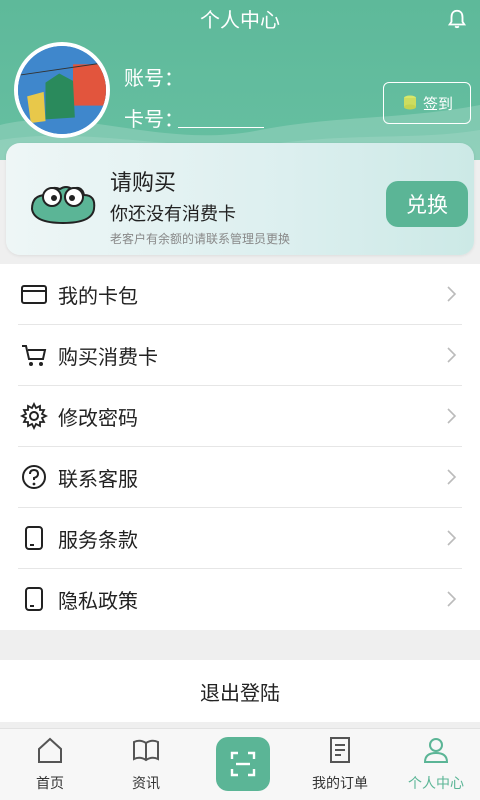  Describe the element at coordinates (240, 477) in the screenshot. I see `menu-item-customer-service: 联系客服` at that location.